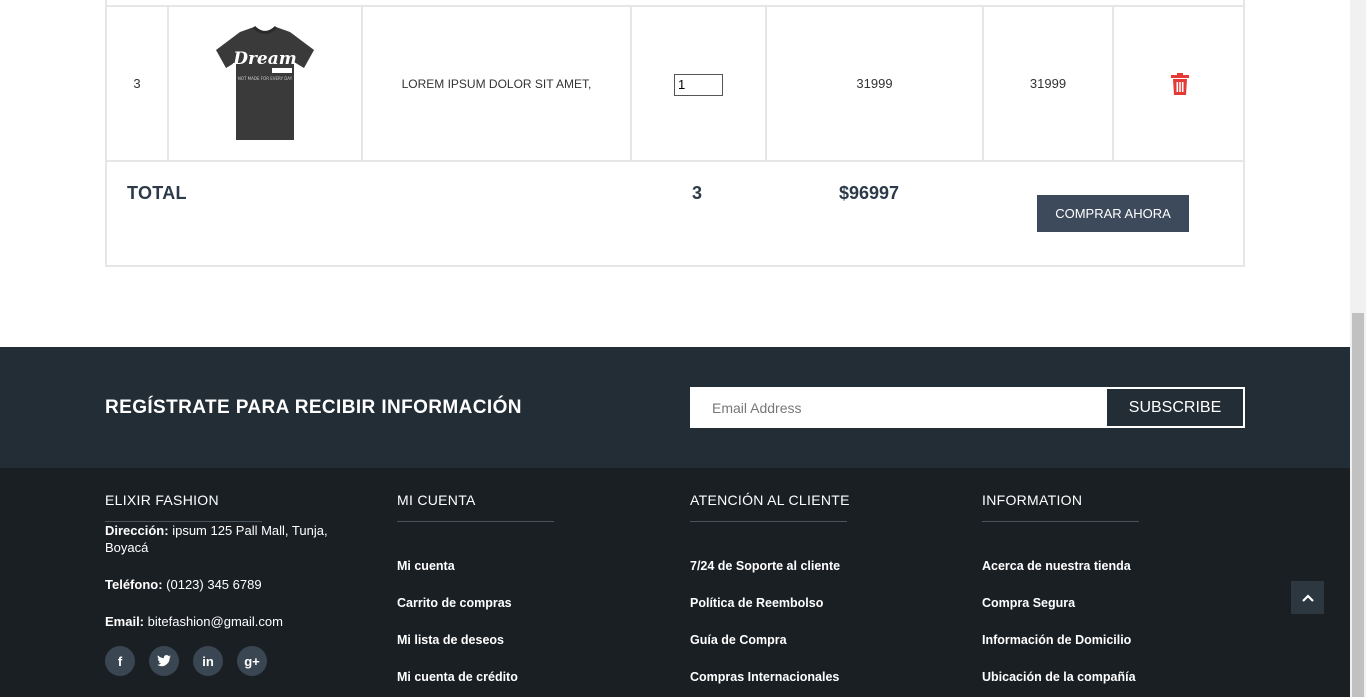 The image size is (1366, 697). What do you see at coordinates (120, 661) in the screenshot?
I see `facebook-icon: f` at bounding box center [120, 661].